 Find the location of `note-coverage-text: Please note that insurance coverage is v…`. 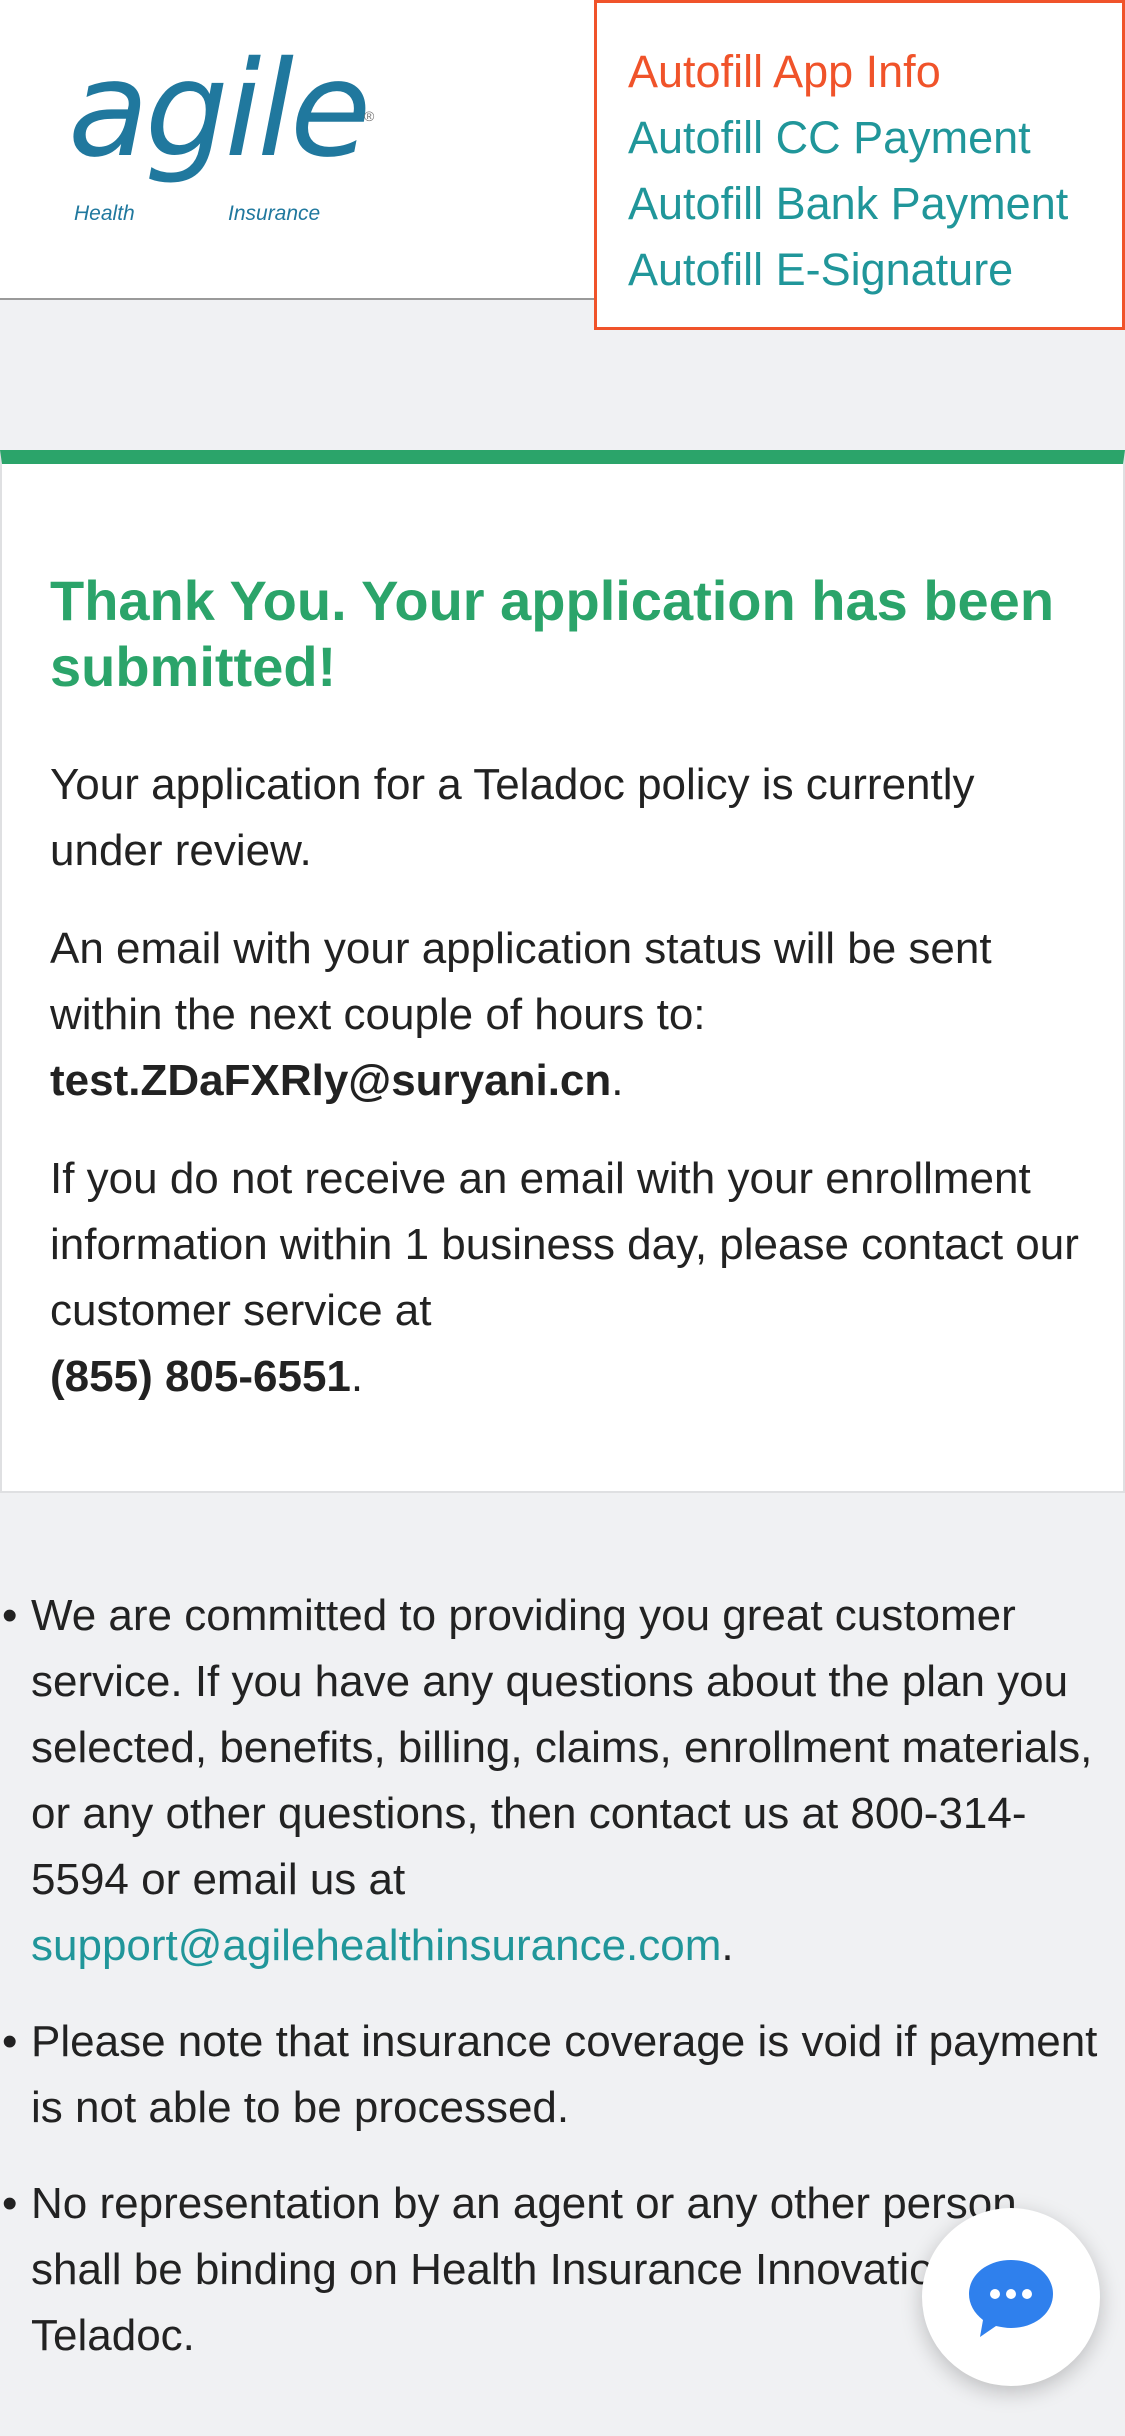

note-coverage-text: Please note that insurance coverage is v… is located at coordinates (564, 2074).